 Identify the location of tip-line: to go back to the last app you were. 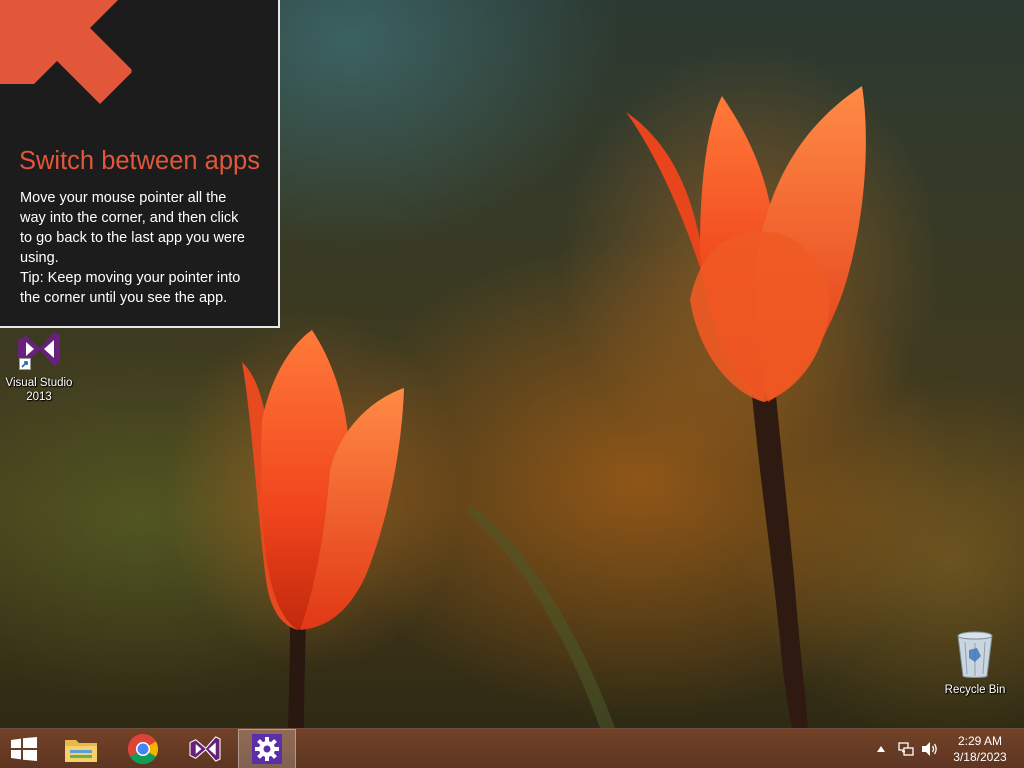
(132, 238).